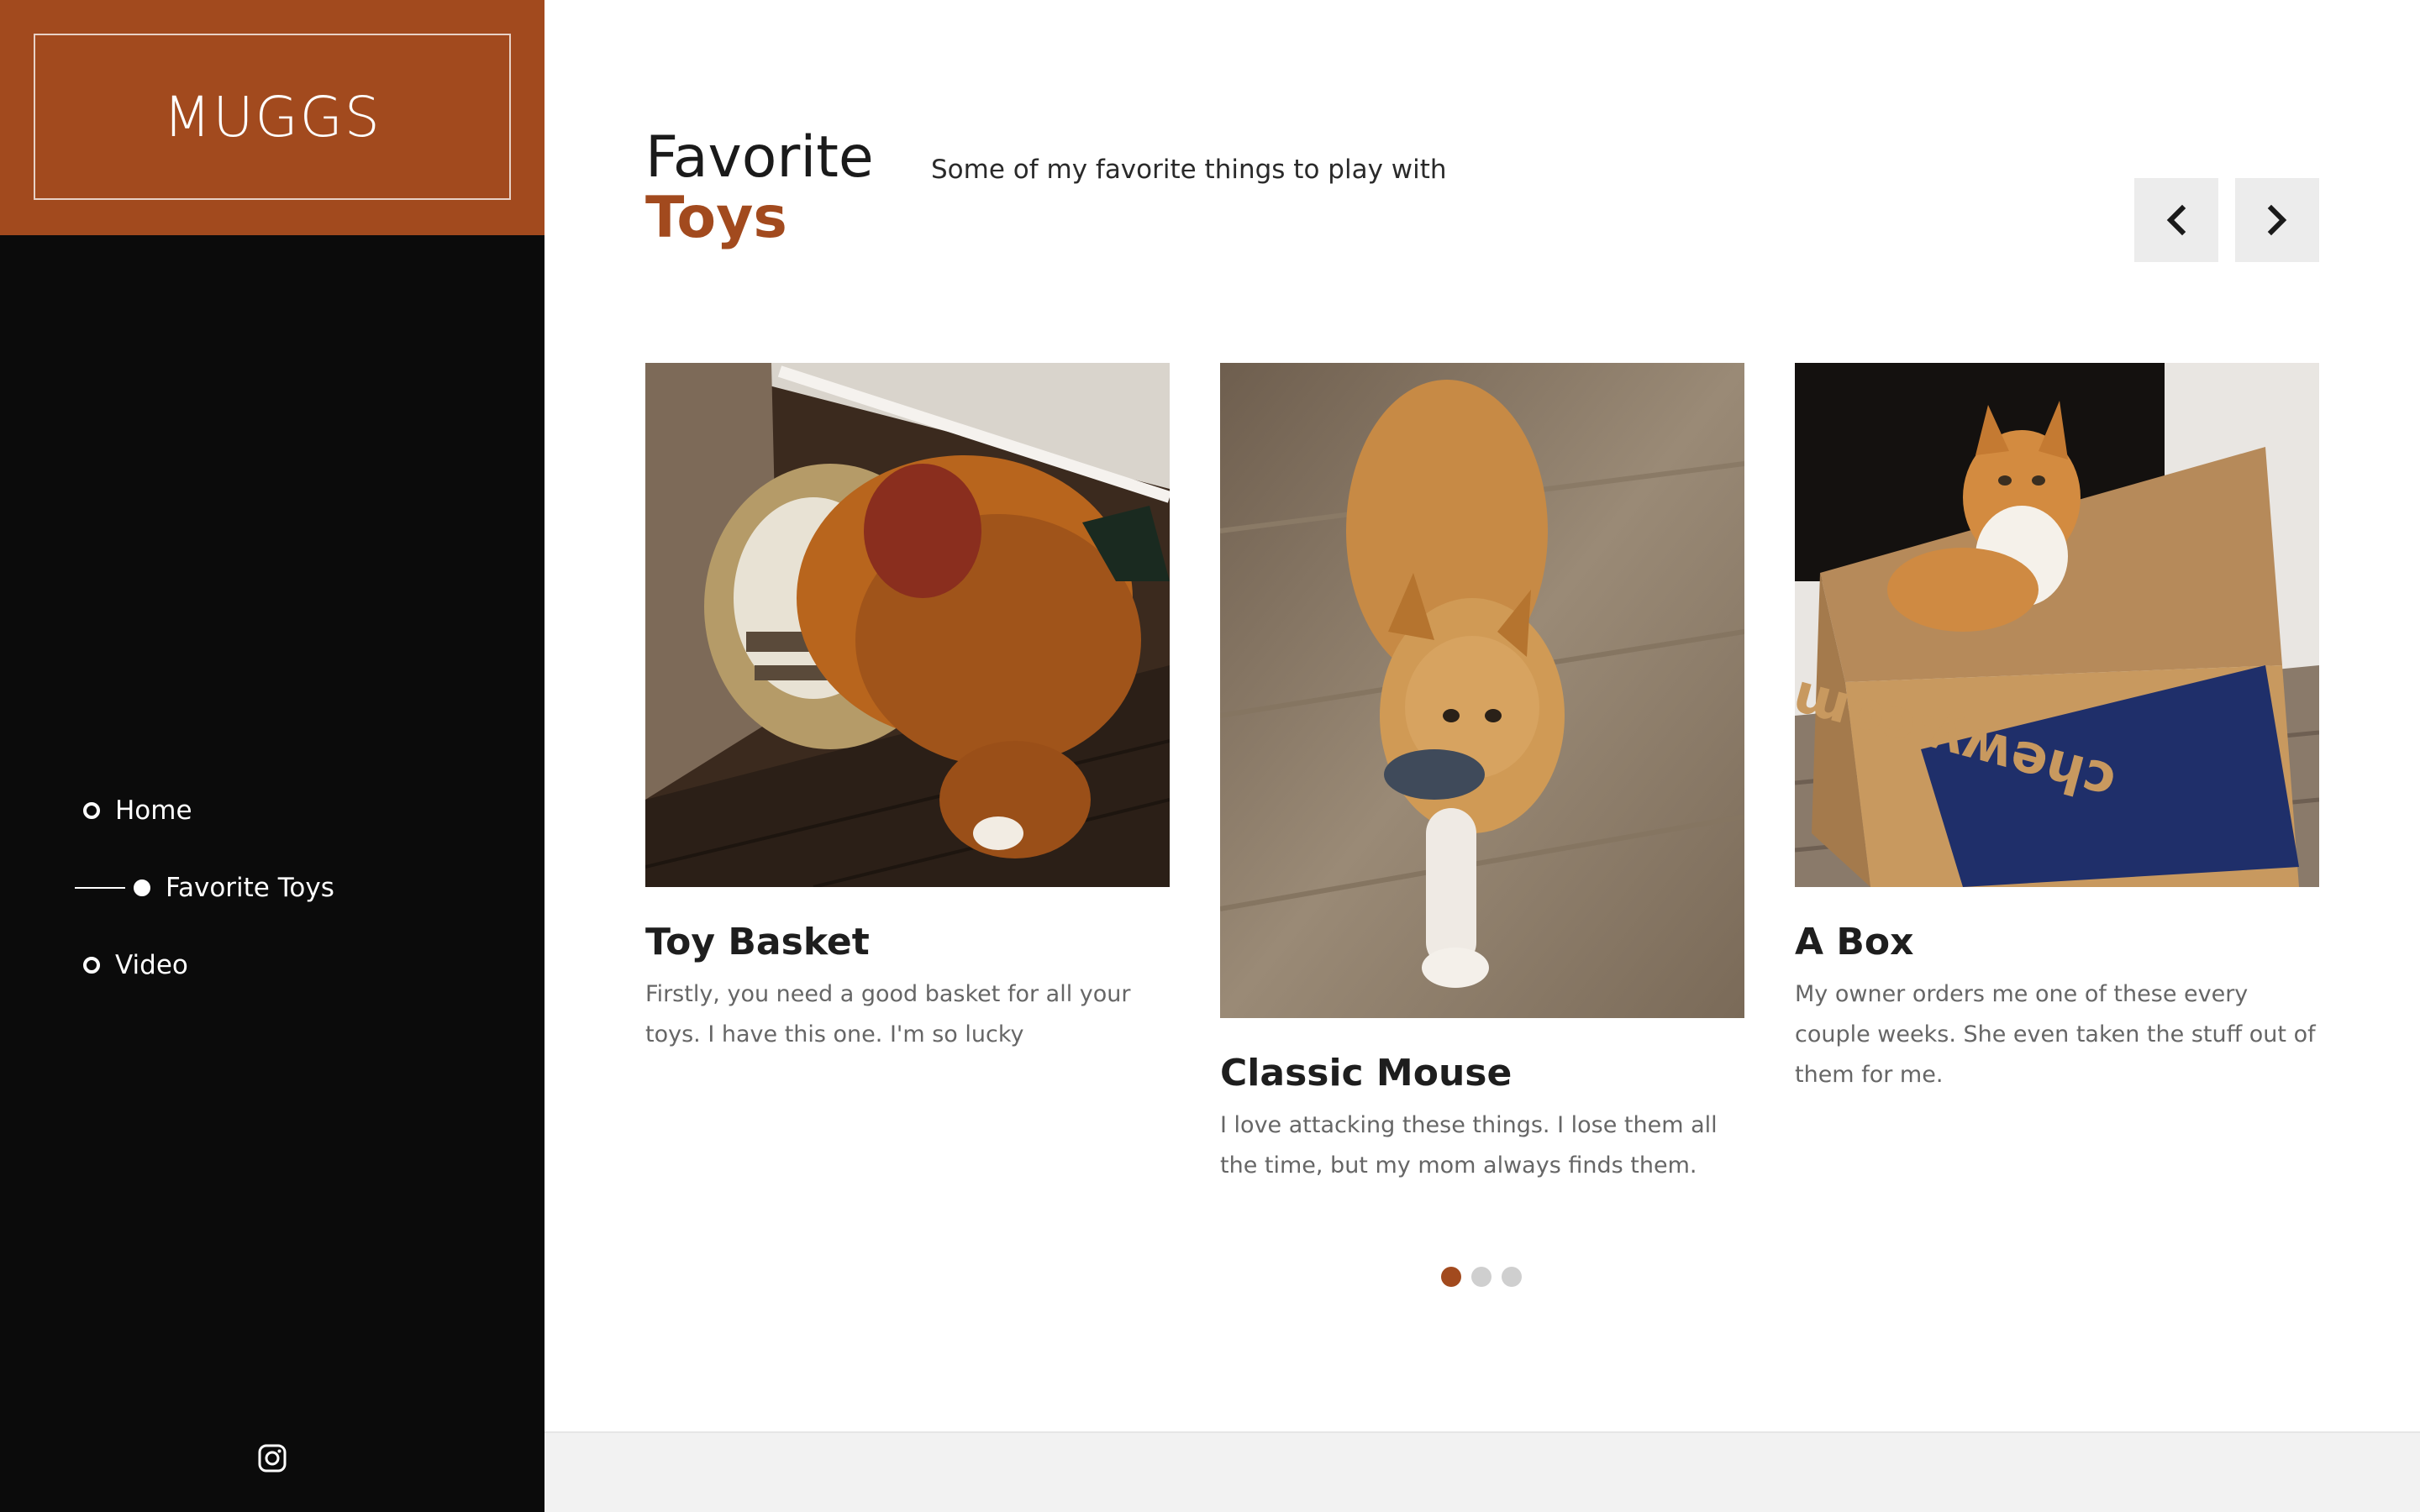 The width and height of the screenshot is (2420, 1512). Describe the element at coordinates (1482, 1471) in the screenshot. I see `footer-band` at that location.